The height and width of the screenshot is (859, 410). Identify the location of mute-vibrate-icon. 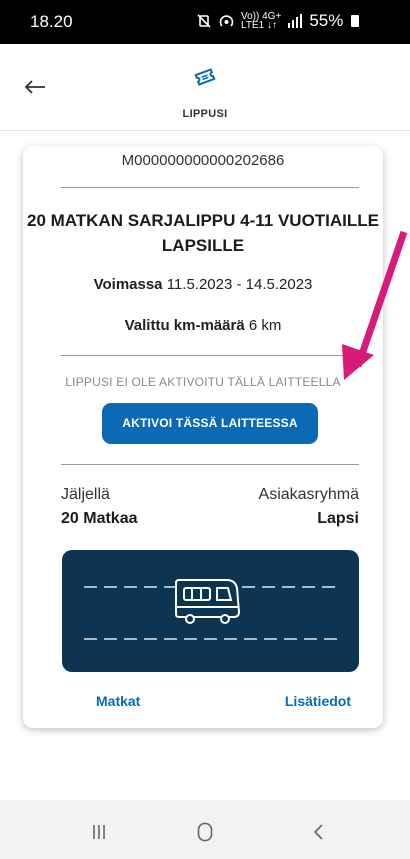
(204, 21).